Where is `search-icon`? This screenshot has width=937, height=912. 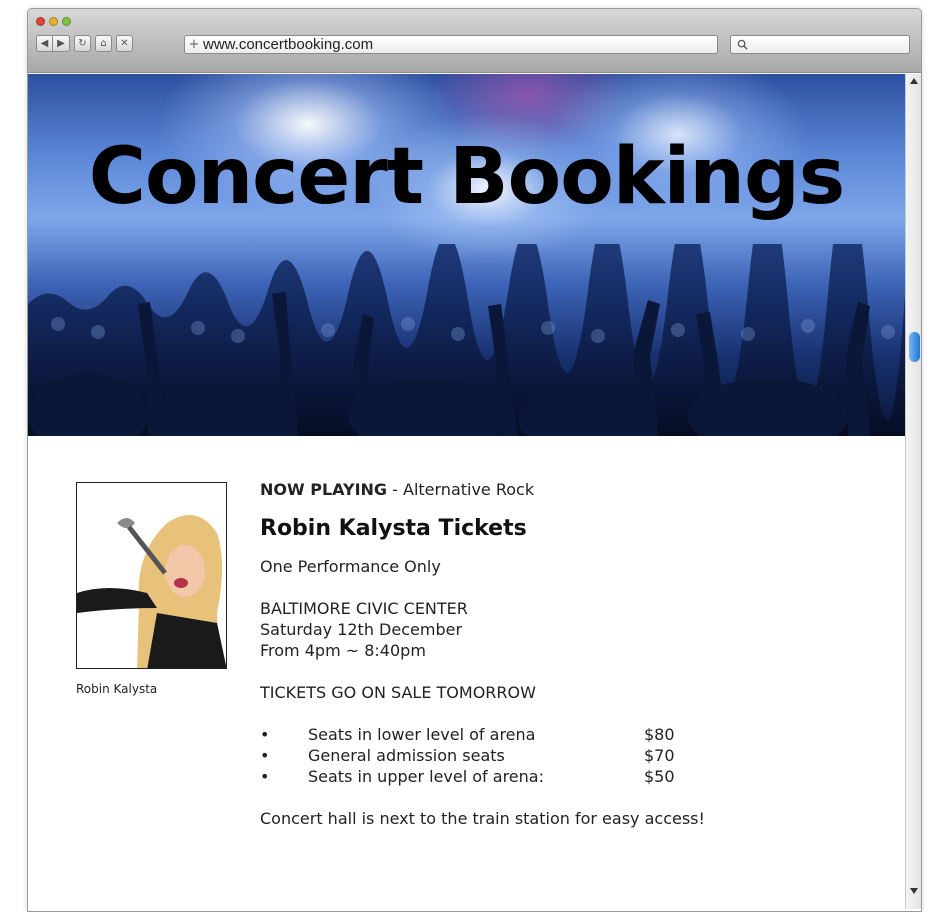 search-icon is located at coordinates (742, 44).